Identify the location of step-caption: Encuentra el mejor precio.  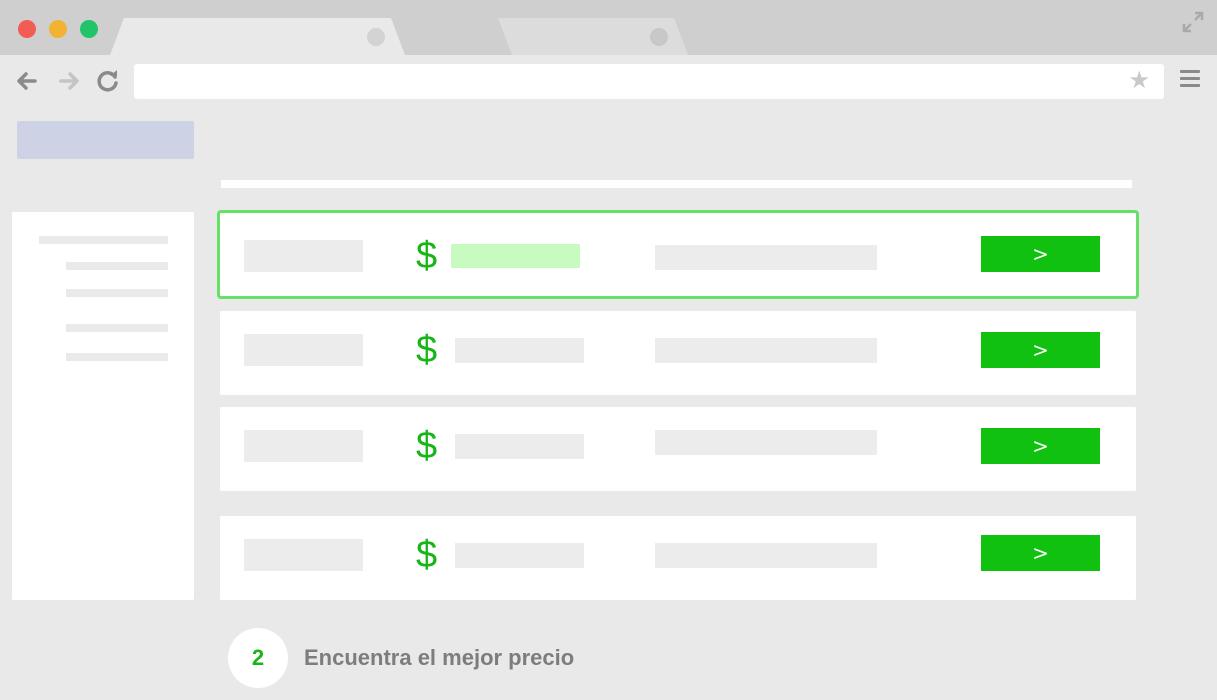
(439, 657).